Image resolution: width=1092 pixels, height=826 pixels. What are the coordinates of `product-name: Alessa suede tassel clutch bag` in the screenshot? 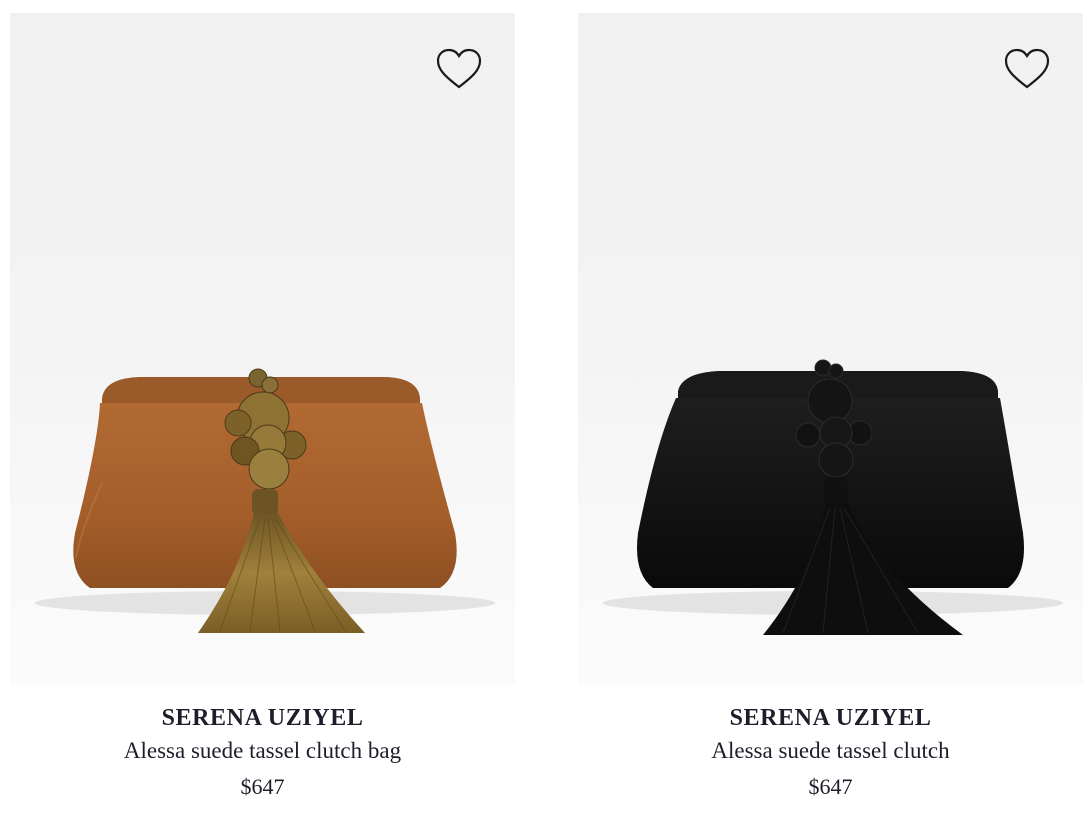 It's located at (262, 751).